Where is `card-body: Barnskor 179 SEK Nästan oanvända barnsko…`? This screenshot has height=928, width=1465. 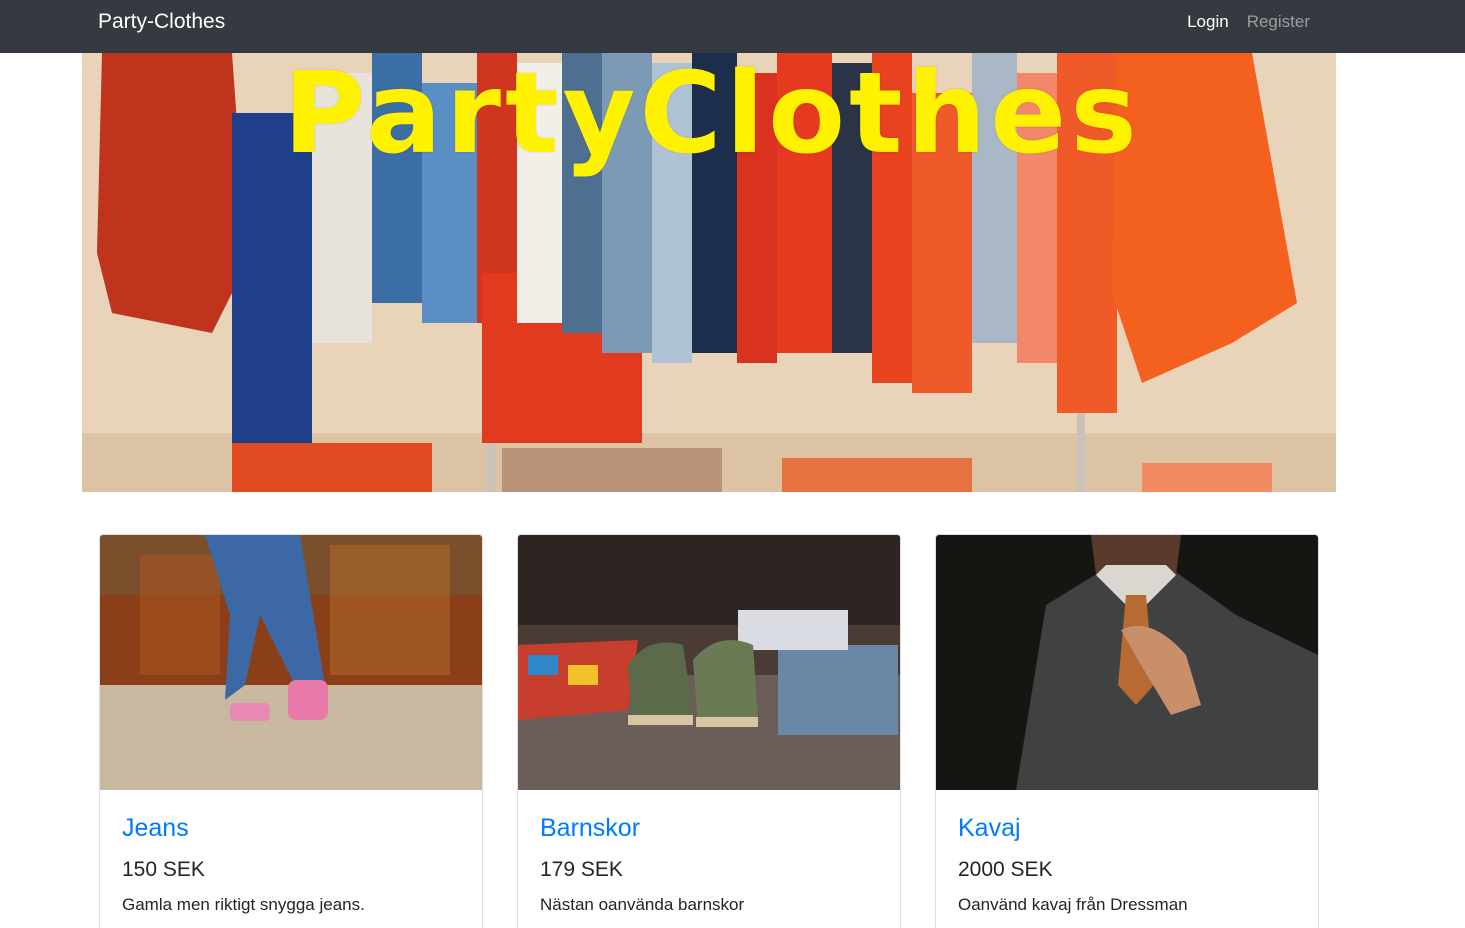 card-body: Barnskor 179 SEK Nästan oanvända barnsko… is located at coordinates (710, 864).